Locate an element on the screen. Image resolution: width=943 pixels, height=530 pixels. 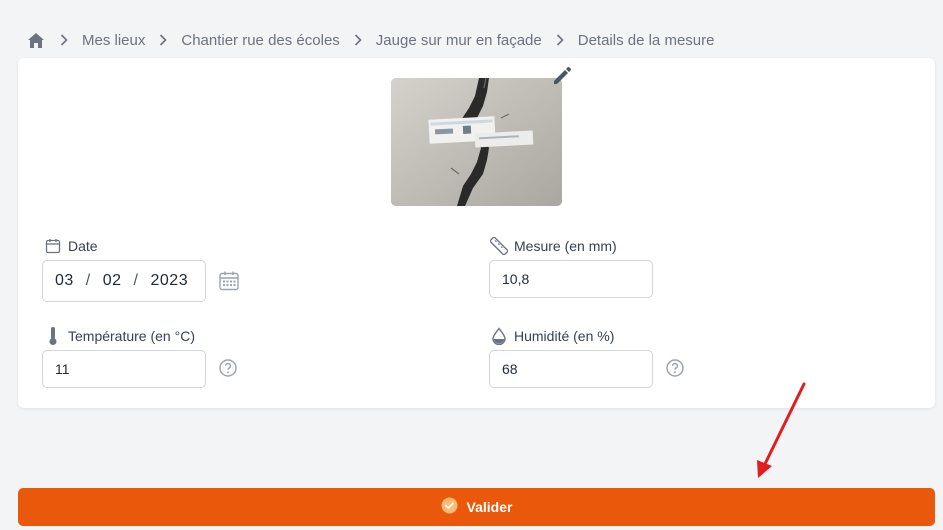
check-circle-icon is located at coordinates (449, 507).